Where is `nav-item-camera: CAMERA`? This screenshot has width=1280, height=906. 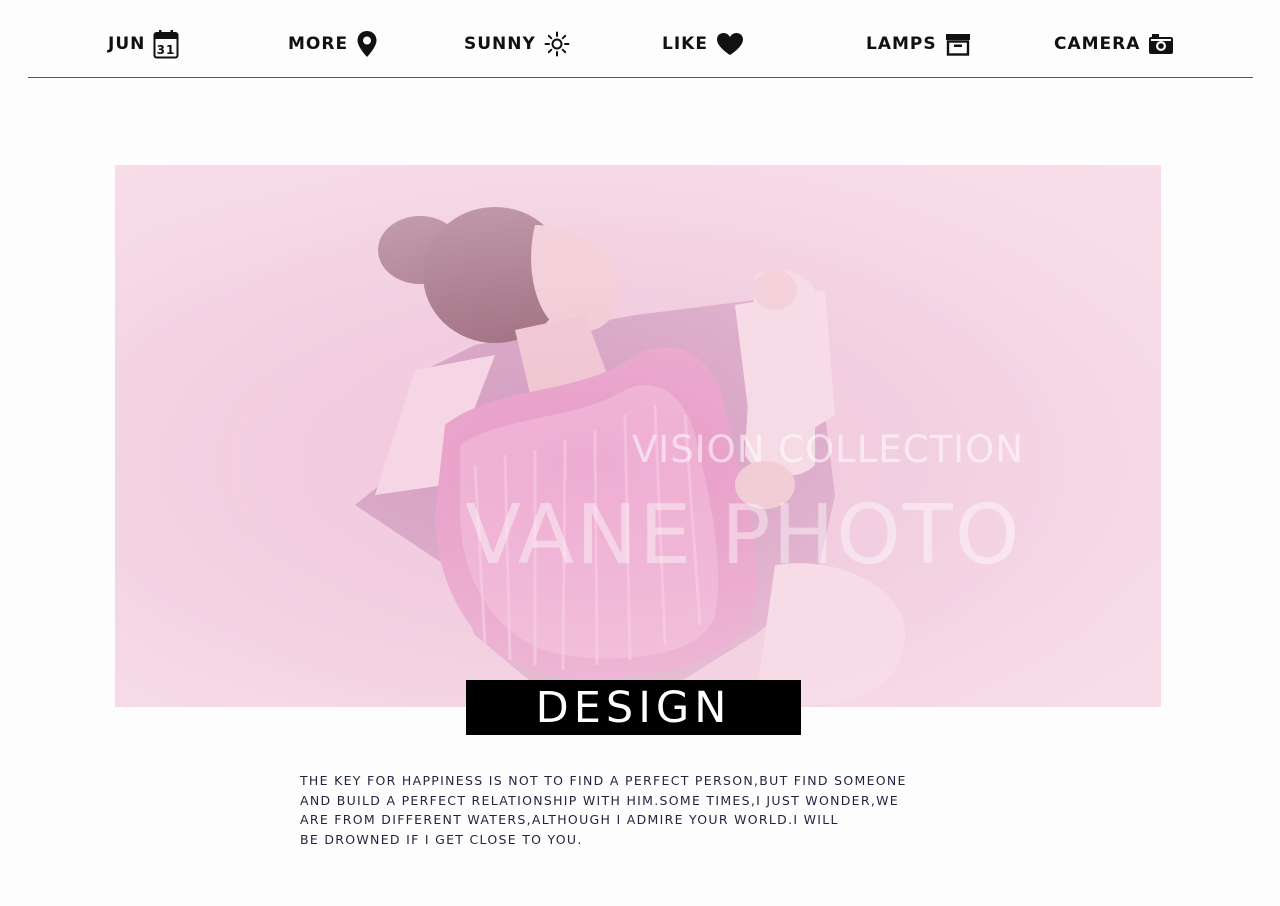 nav-item-camera: CAMERA is located at coordinates (1114, 44).